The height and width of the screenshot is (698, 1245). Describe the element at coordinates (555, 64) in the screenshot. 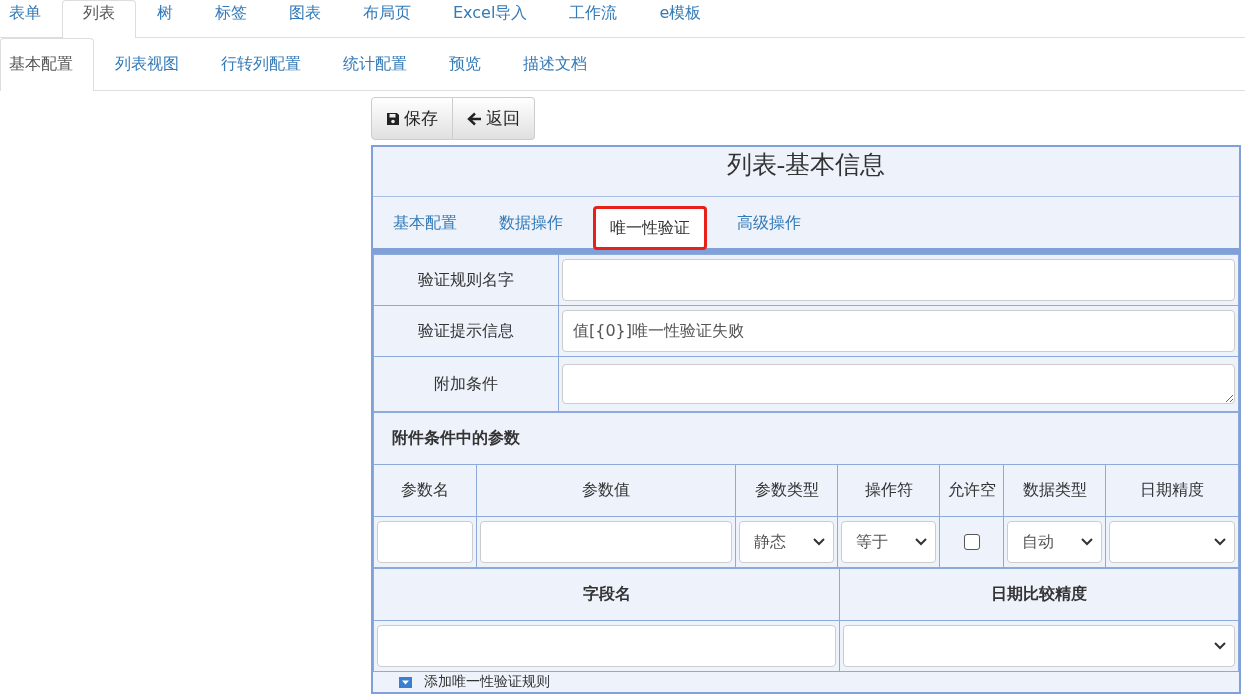

I see `tab: 描述文档` at that location.